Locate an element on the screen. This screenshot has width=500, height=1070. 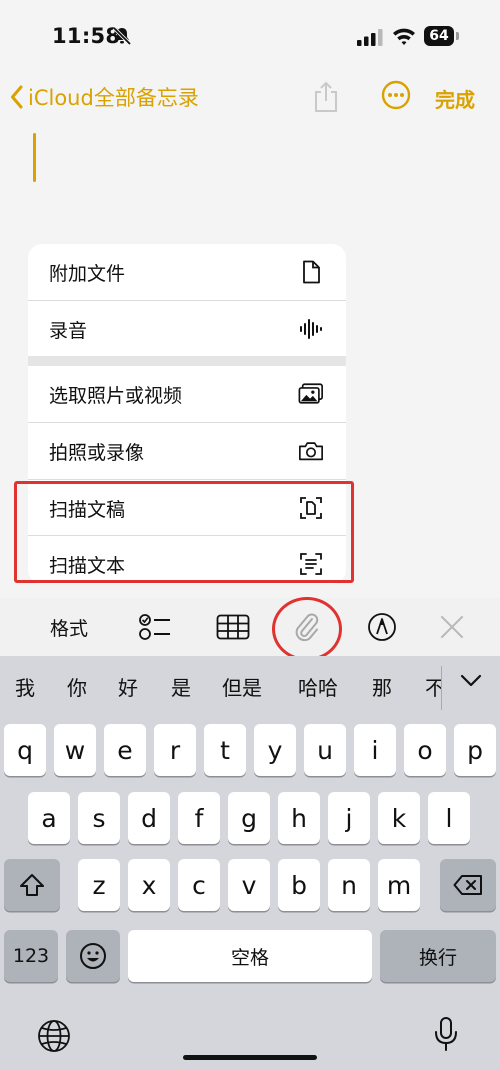
key-v: v is located at coordinates (249, 885).